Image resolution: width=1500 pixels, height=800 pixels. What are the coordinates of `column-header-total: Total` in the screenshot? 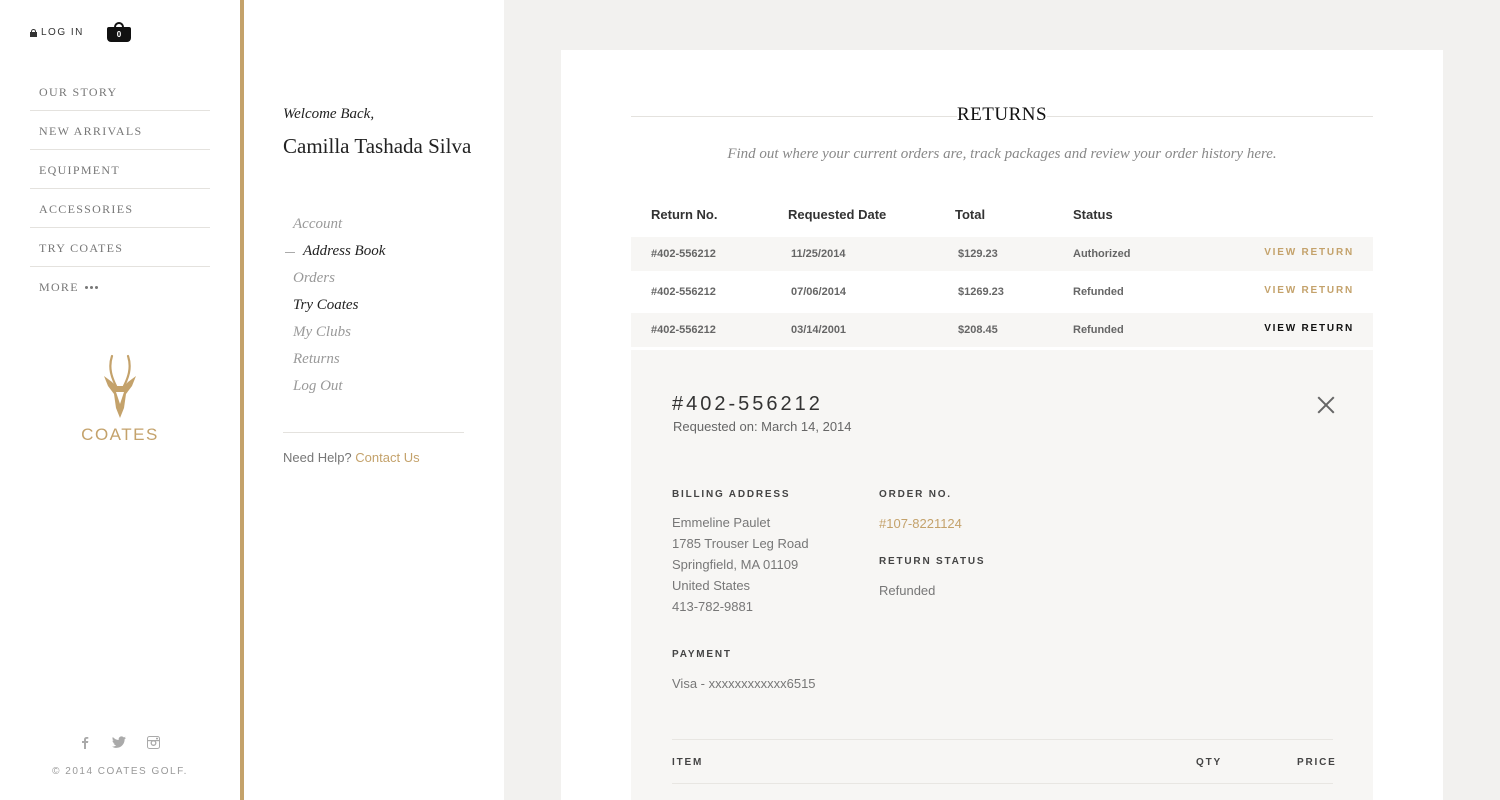 It's located at (970, 214).